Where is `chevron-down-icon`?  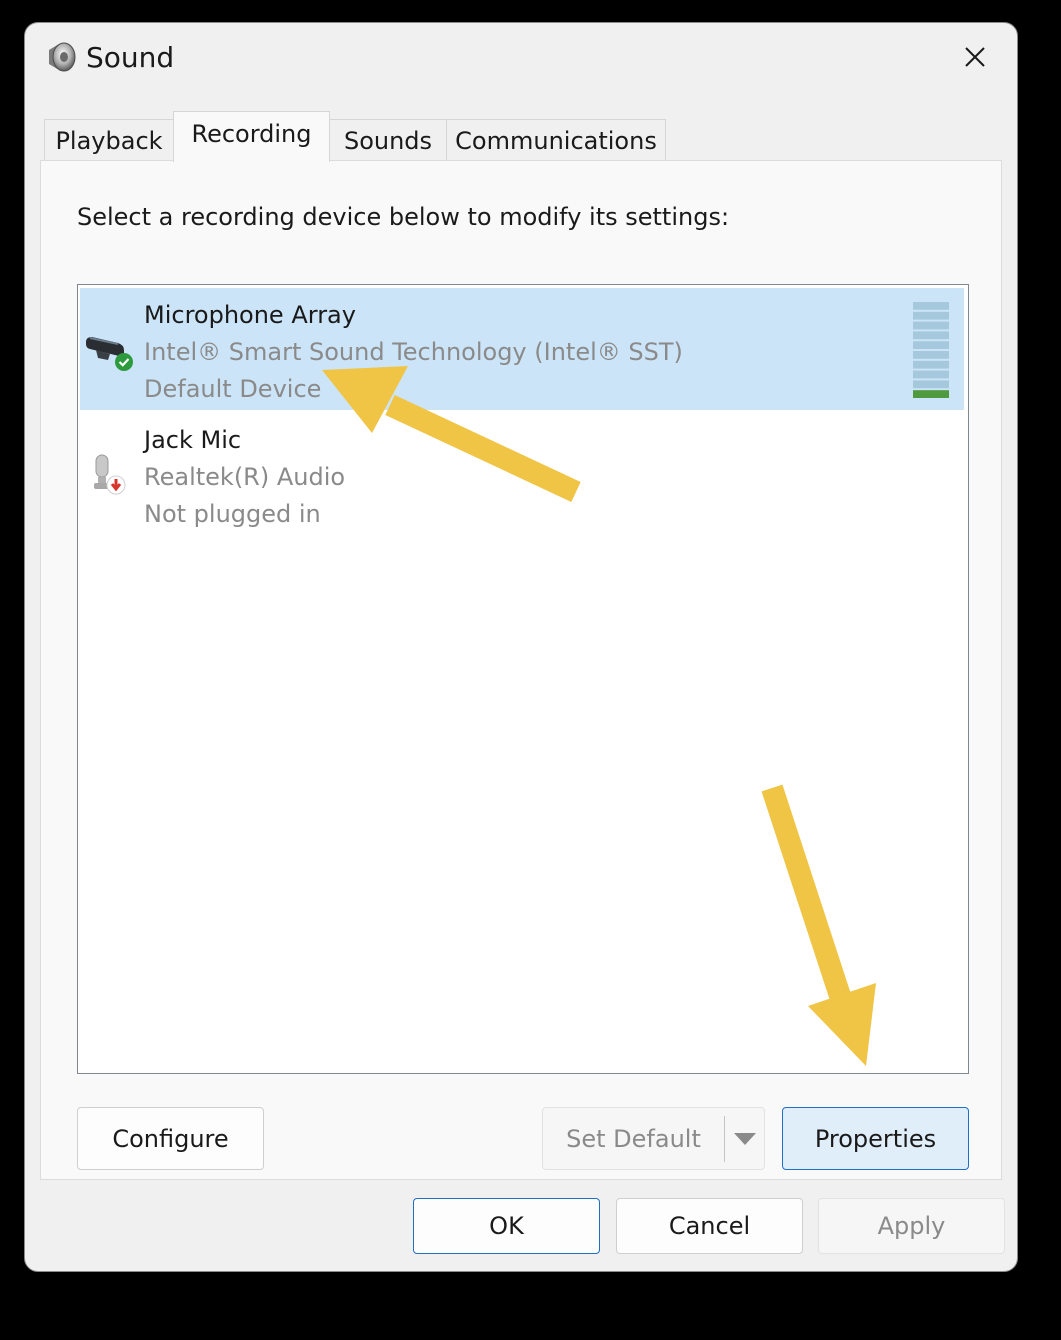 chevron-down-icon is located at coordinates (745, 1138).